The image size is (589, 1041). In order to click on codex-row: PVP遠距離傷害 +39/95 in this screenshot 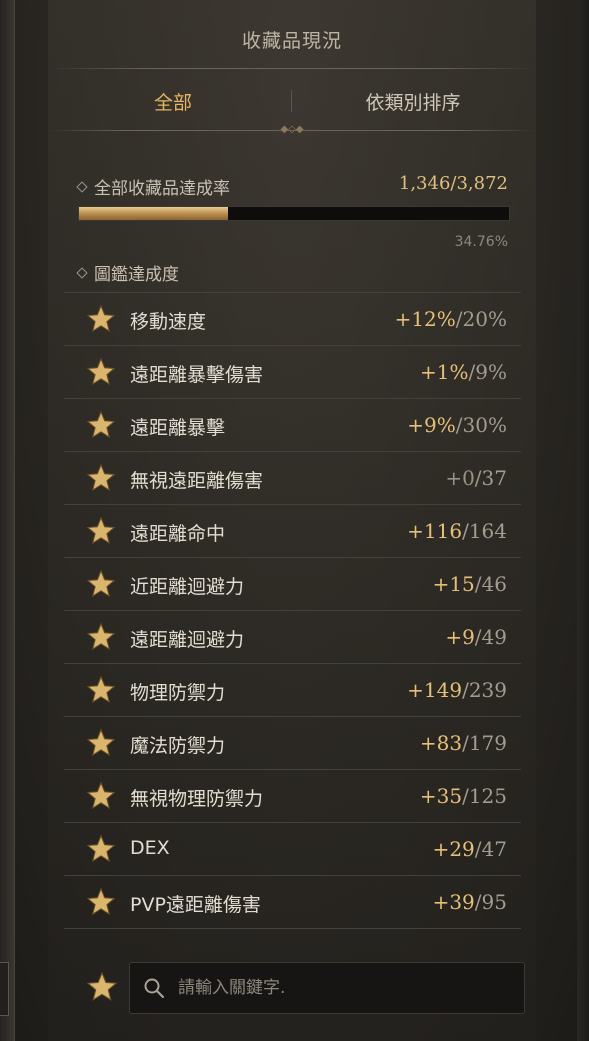, I will do `click(292, 902)`.